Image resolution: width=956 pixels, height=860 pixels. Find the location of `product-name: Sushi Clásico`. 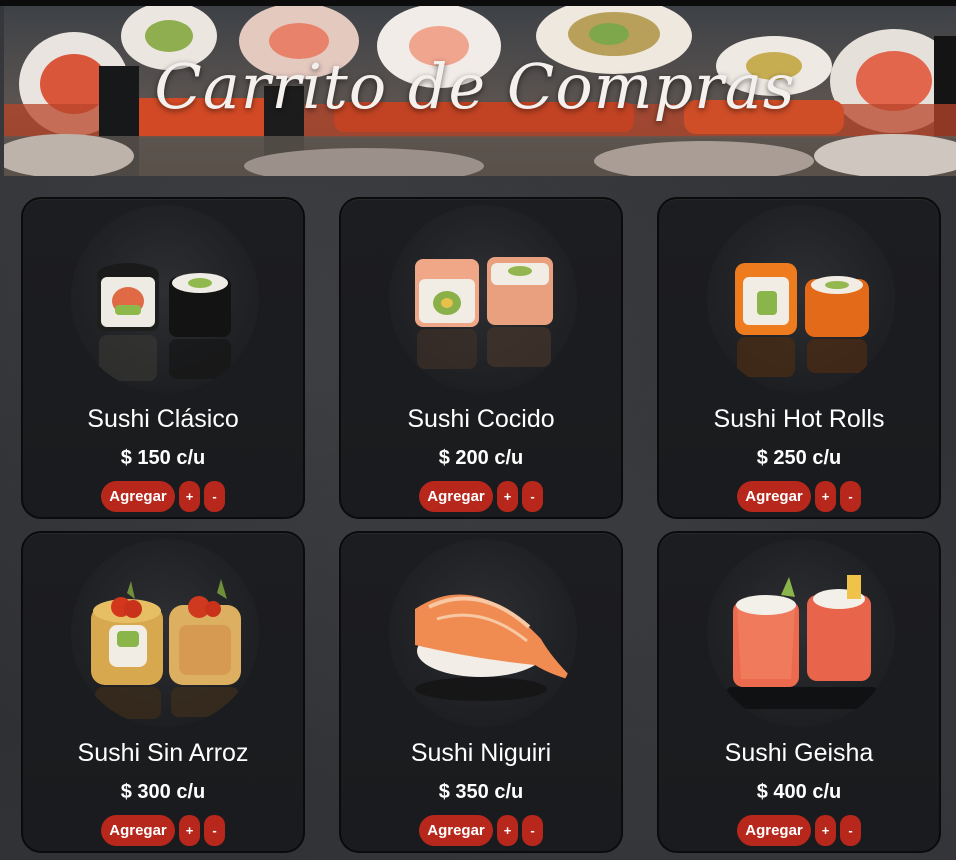

product-name: Sushi Clásico is located at coordinates (163, 419).